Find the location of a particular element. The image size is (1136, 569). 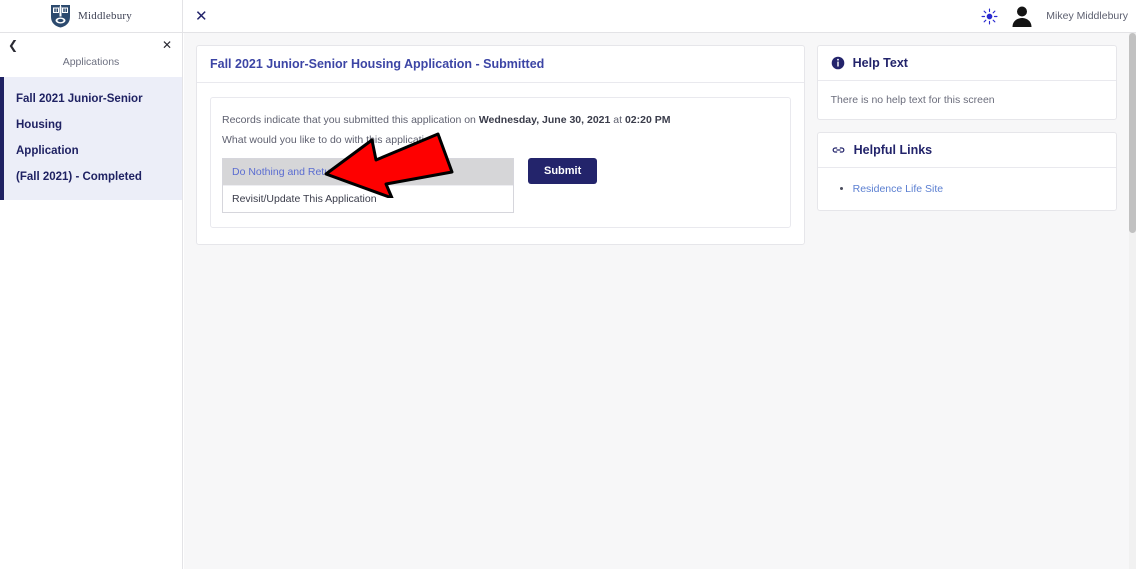

helpful-links-card: Helpful Links Residence Life Site is located at coordinates (966, 171).